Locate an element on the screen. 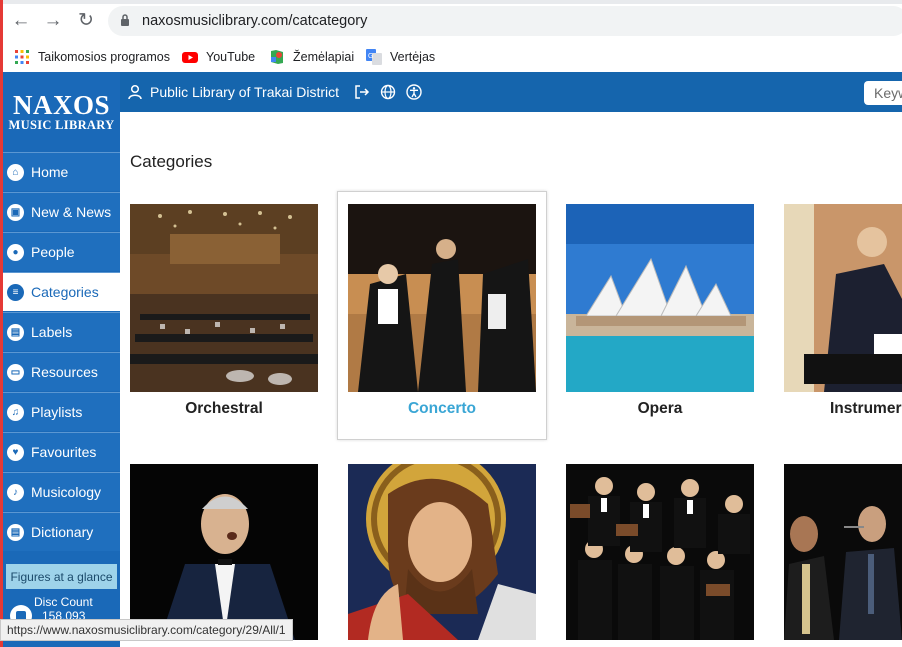  sidebar-item-home: ⌂ Home is located at coordinates (61, 171).